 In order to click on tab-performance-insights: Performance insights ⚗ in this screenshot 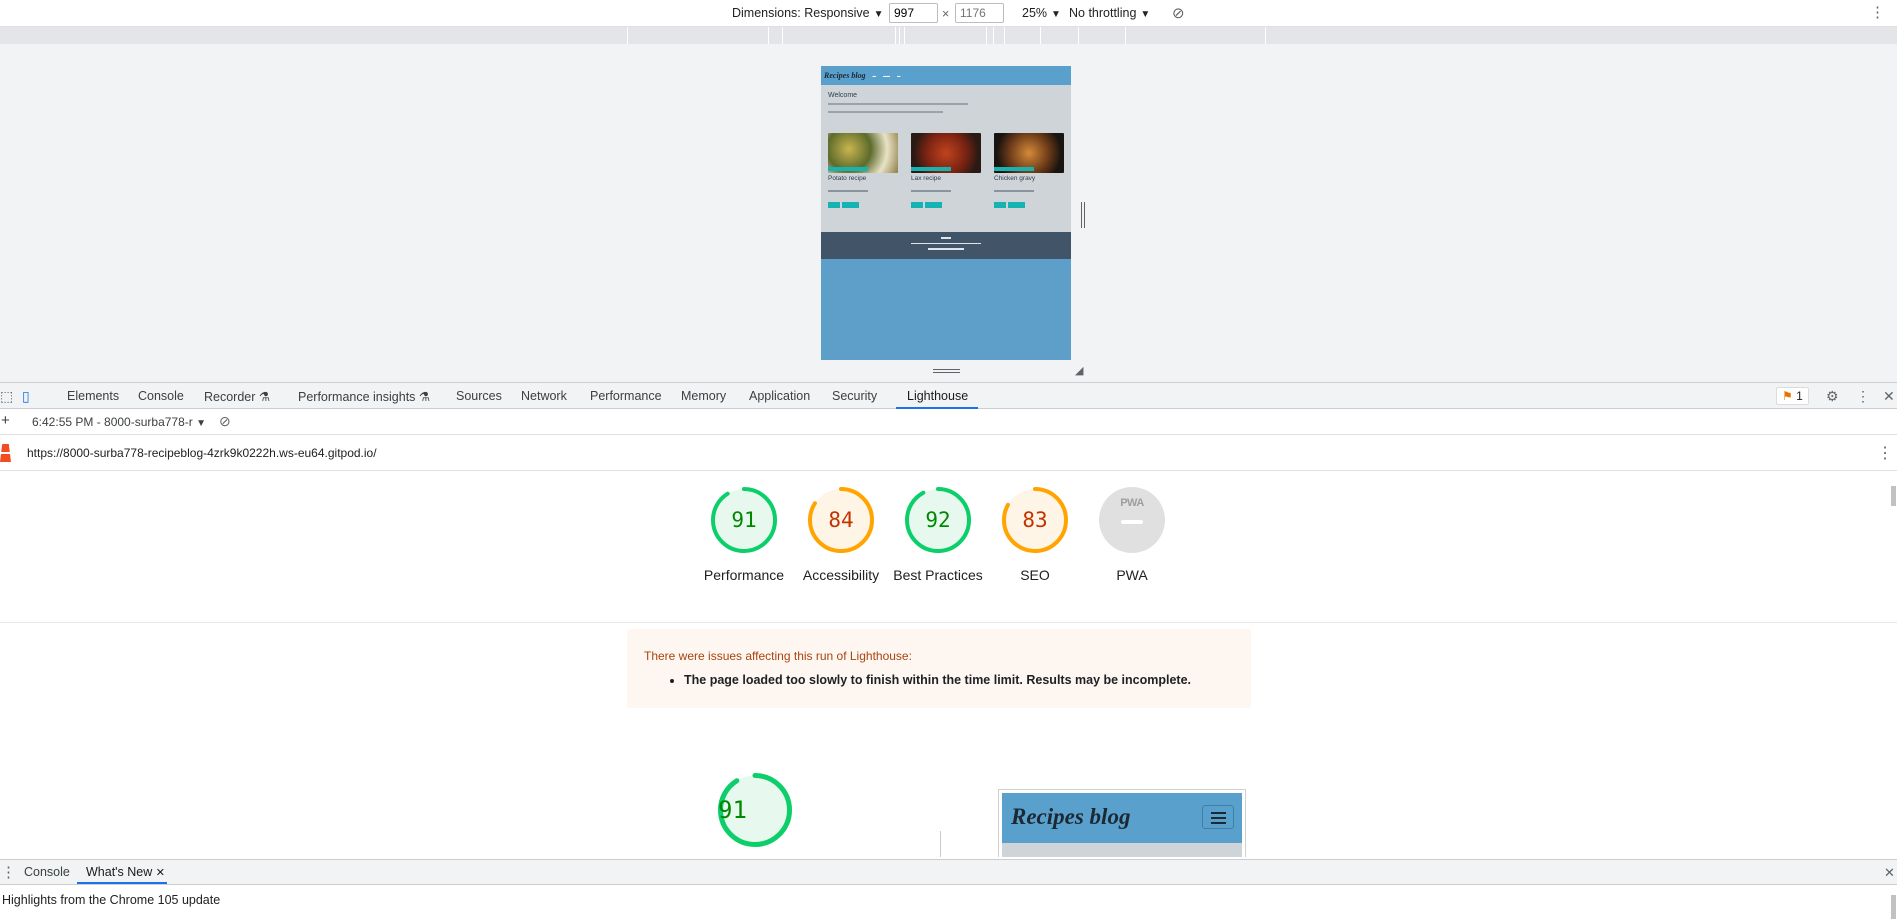, I will do `click(364, 396)`.